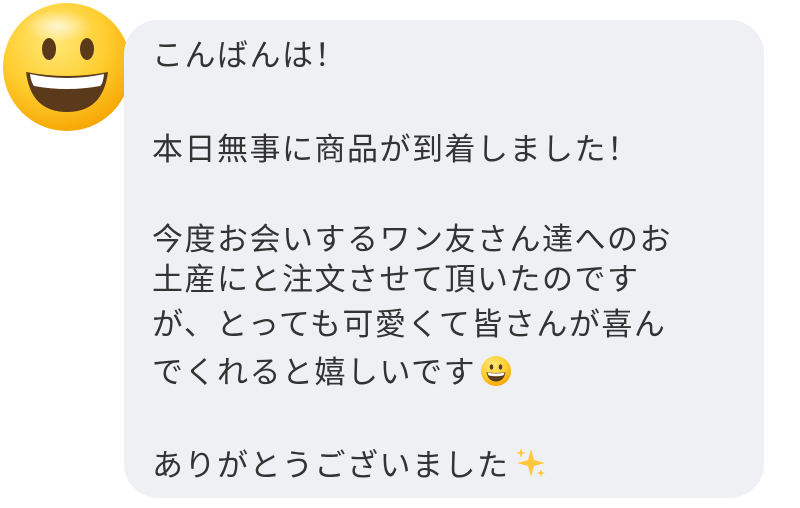 This screenshot has width=800, height=508. I want to click on smiley-face-icon, so click(67, 67).